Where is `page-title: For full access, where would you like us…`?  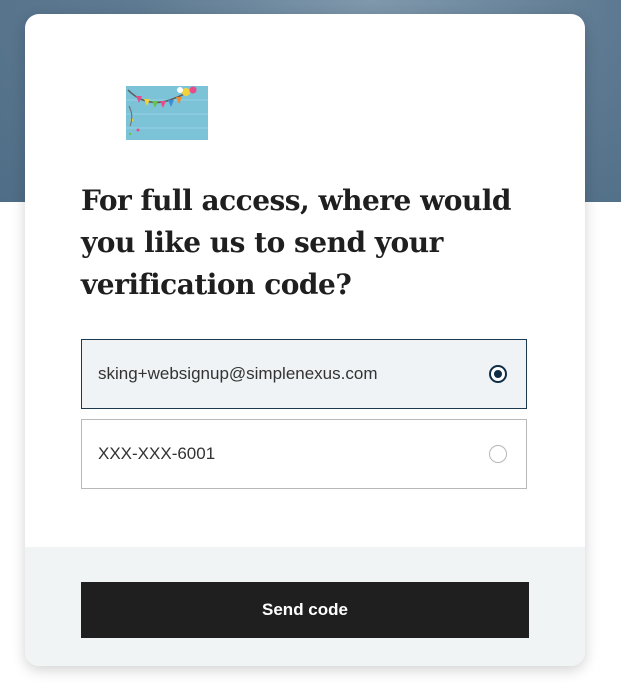 page-title: For full access, where would you like us… is located at coordinates (296, 242).